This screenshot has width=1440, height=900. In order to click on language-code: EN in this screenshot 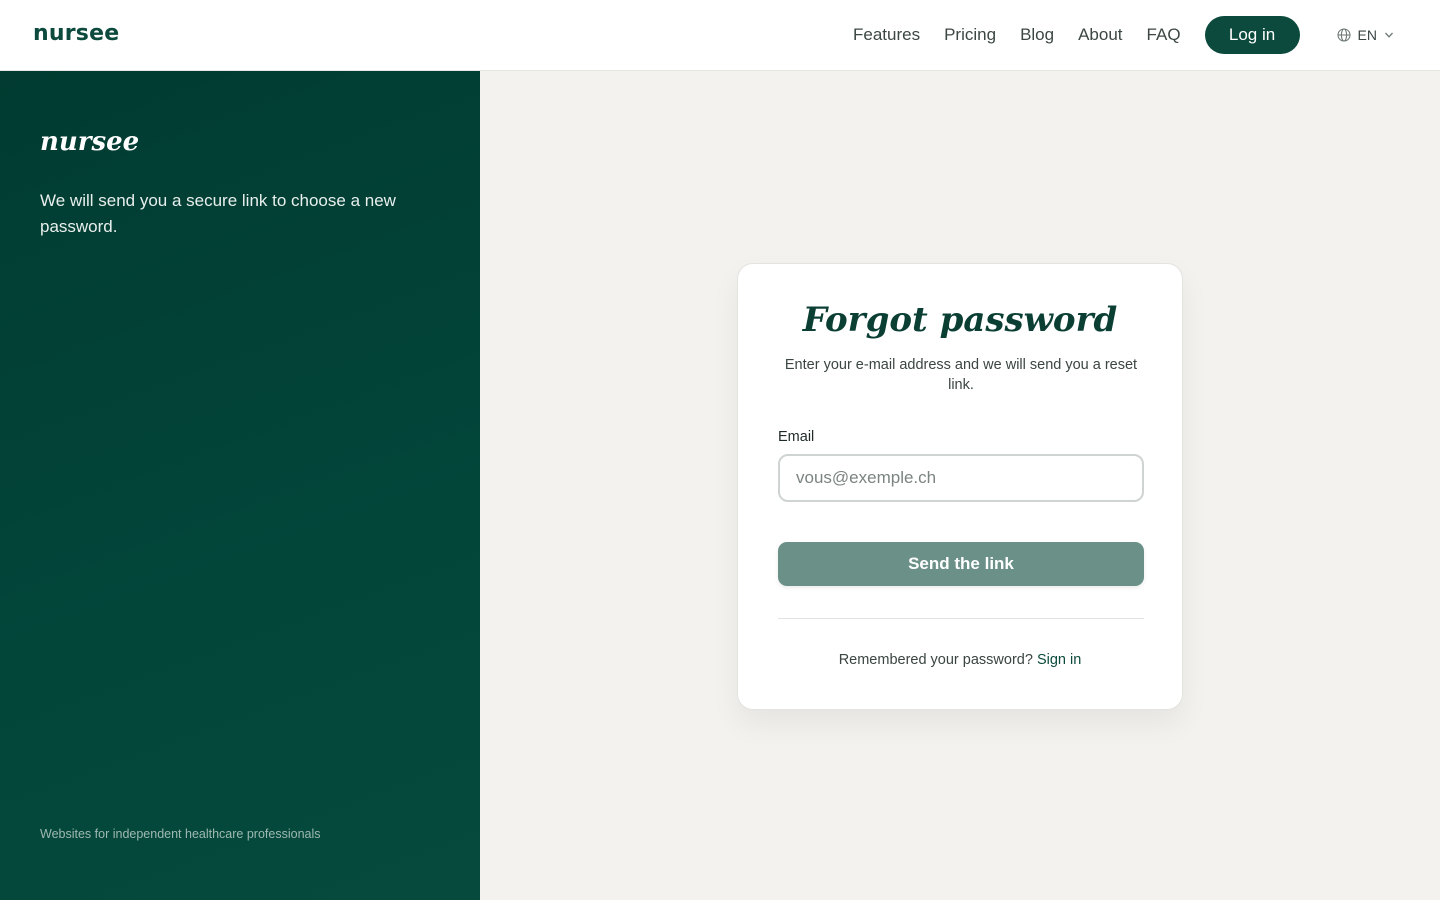, I will do `click(1367, 35)`.